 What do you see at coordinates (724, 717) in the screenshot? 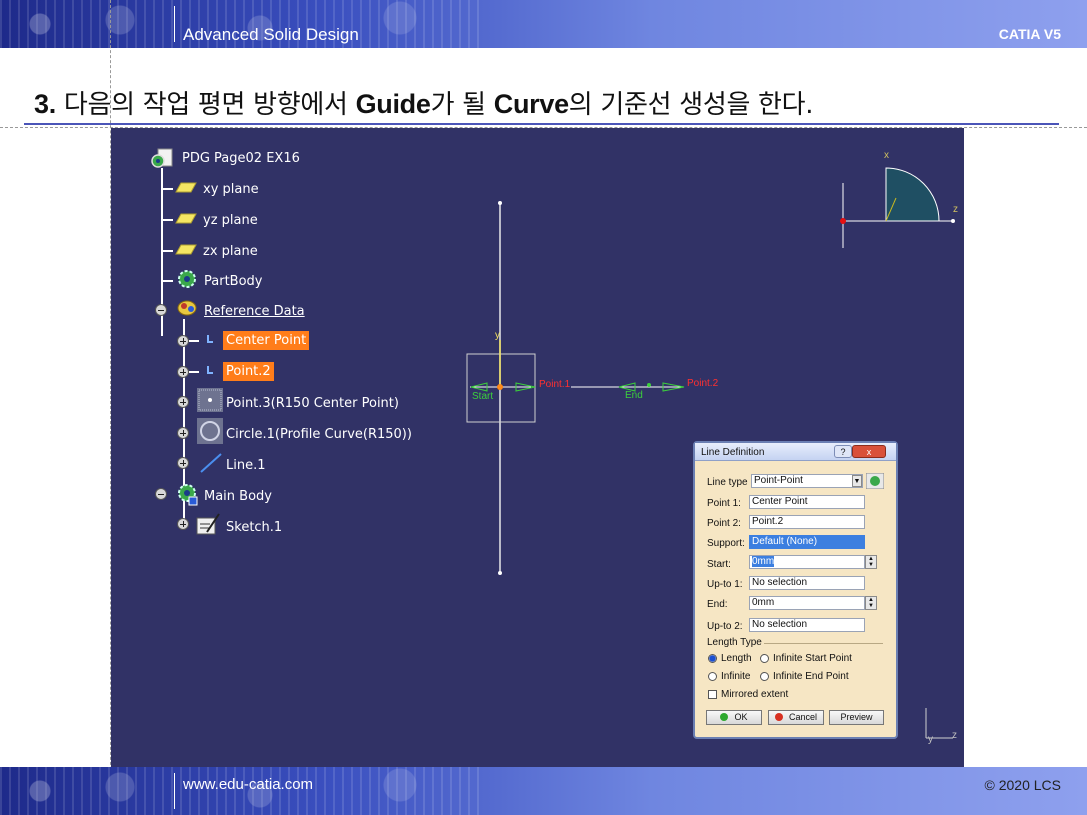
I see `ok-icon` at bounding box center [724, 717].